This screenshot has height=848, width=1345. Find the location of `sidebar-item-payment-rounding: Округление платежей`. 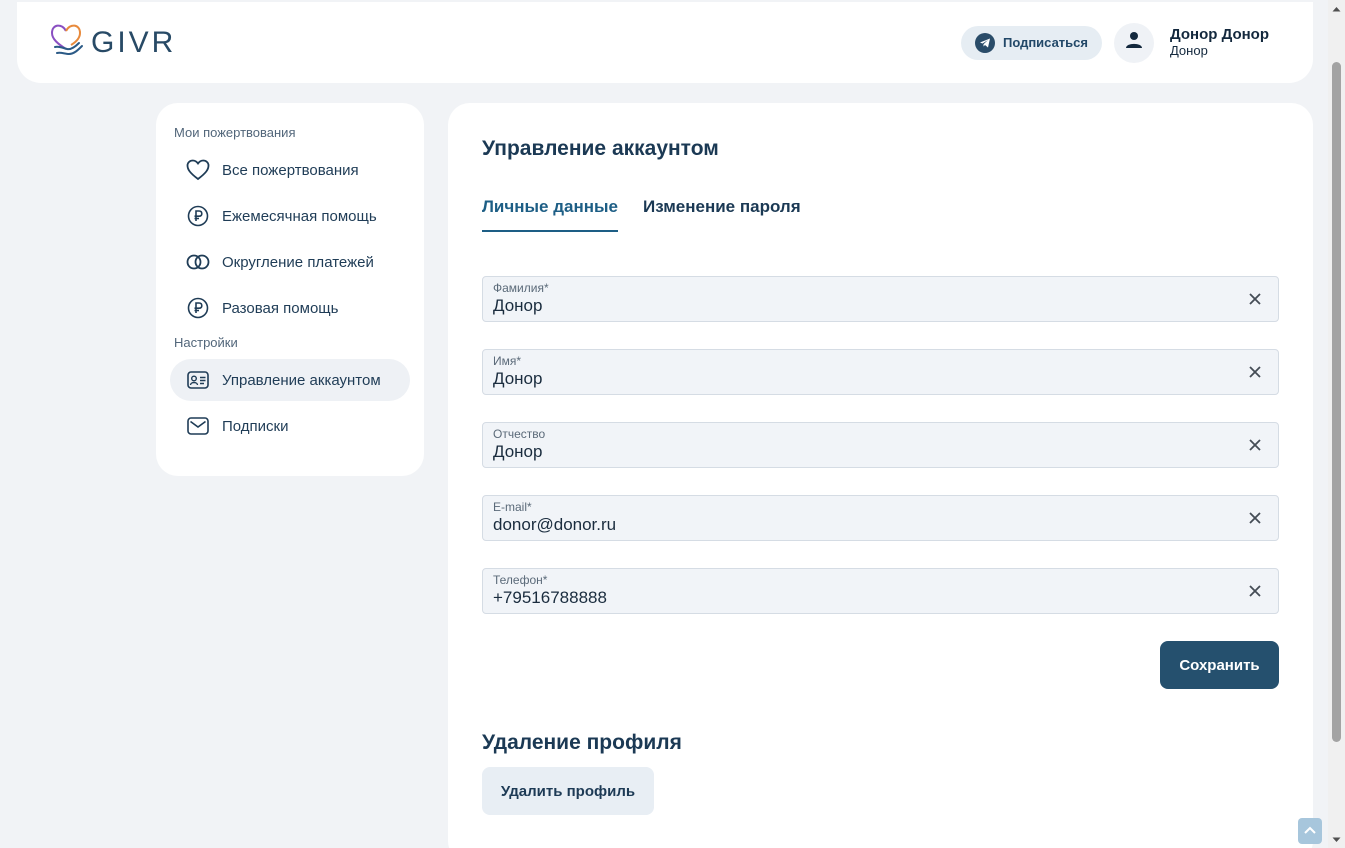

sidebar-item-payment-rounding: Округление платежей is located at coordinates (290, 262).